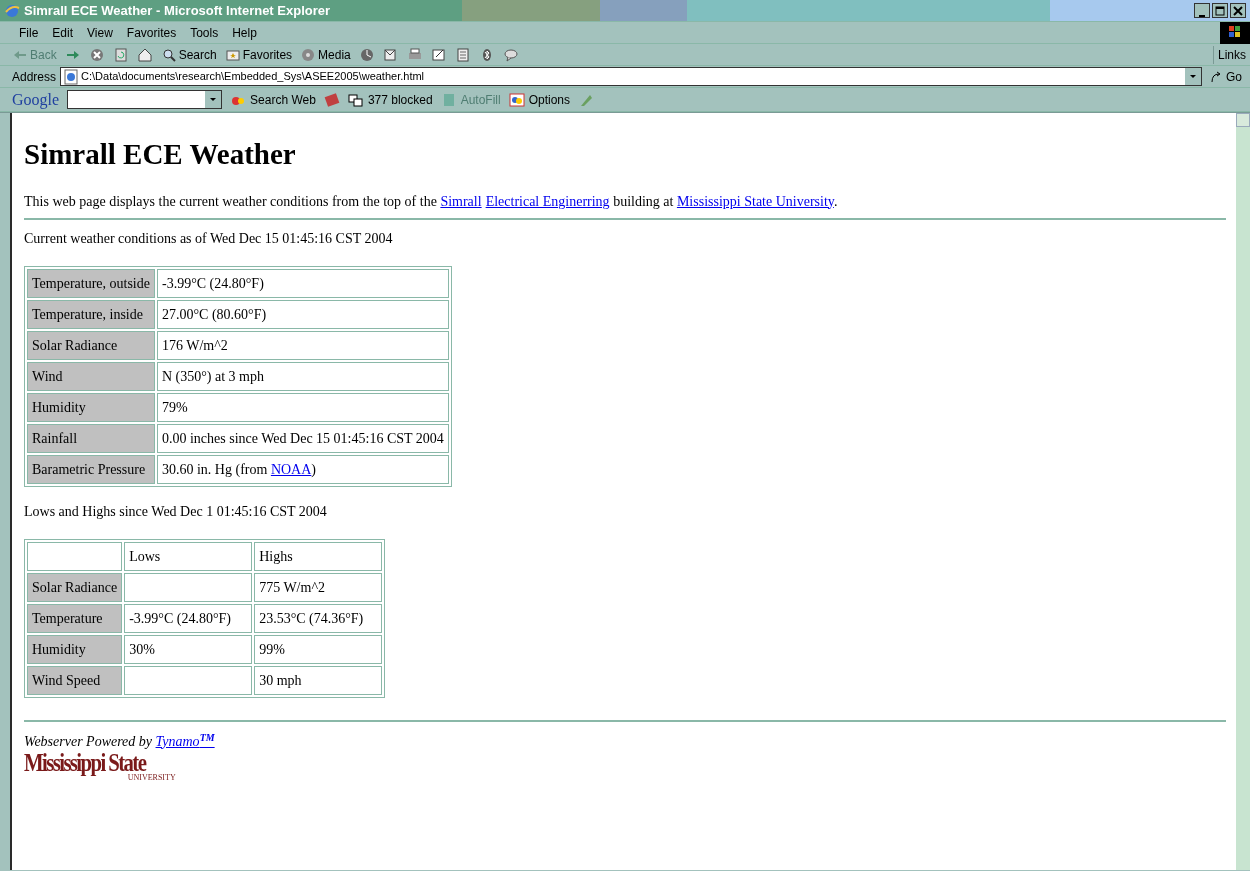 The width and height of the screenshot is (1250, 871). Describe the element at coordinates (185, 741) in the screenshot. I see `link: Tynamo$^{TM}$` at that location.